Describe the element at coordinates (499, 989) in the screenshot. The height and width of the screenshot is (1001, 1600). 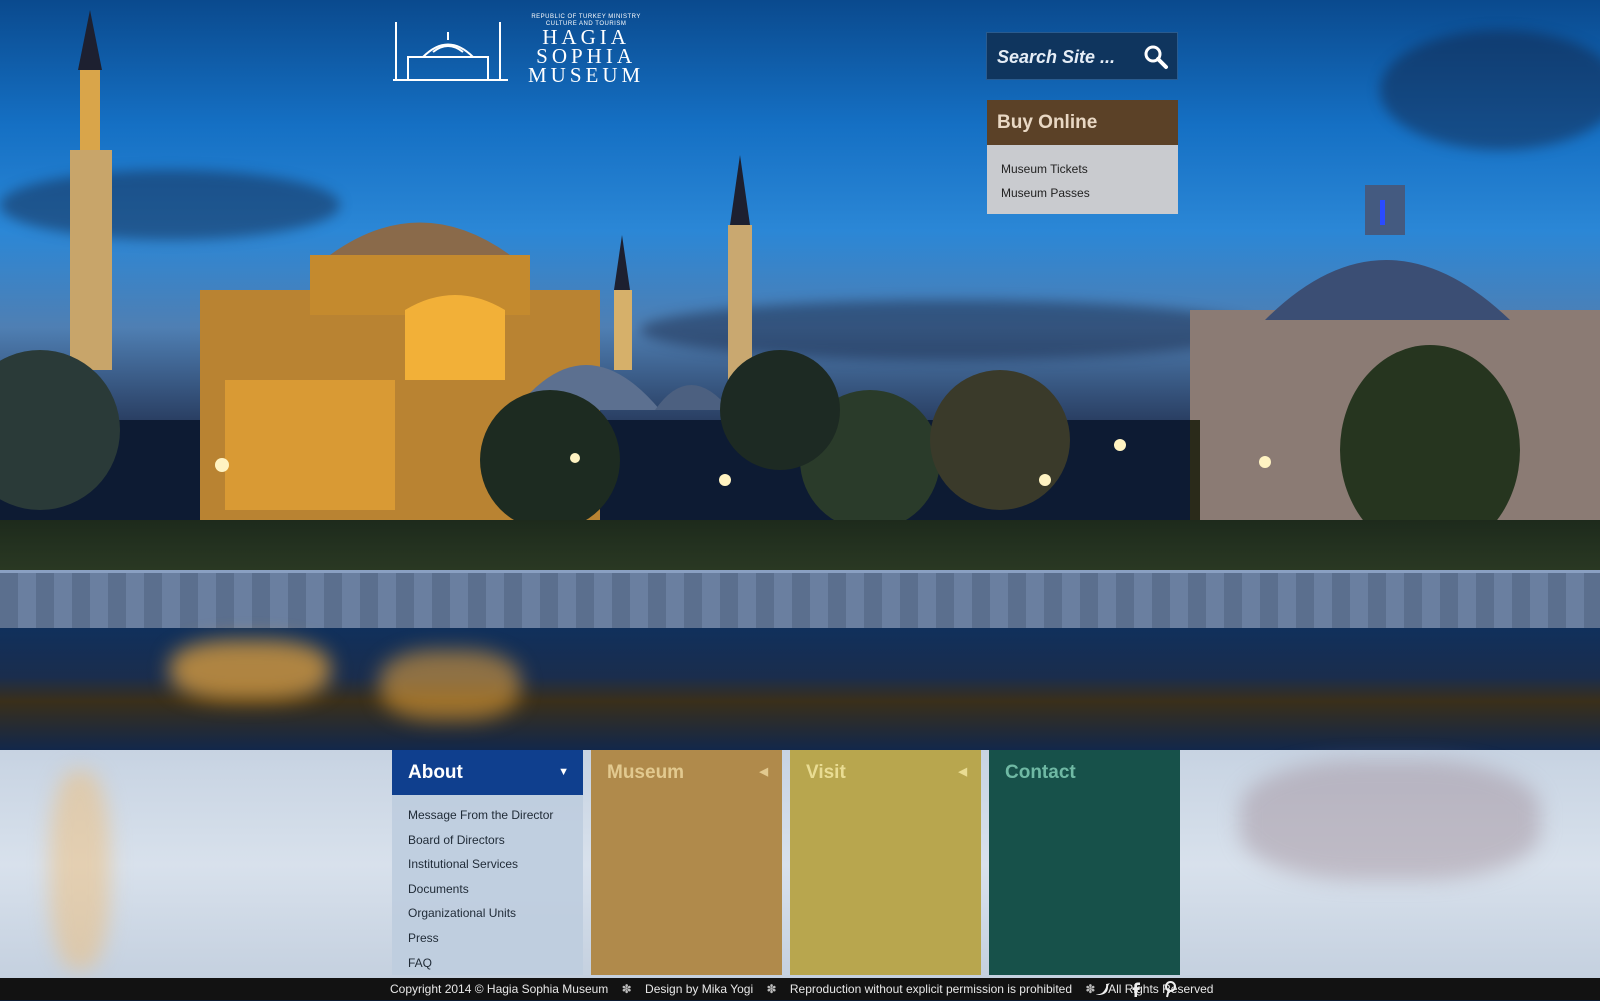
I see `copyright-text: Copyright 2014 © Hagia Sophia Museum` at that location.